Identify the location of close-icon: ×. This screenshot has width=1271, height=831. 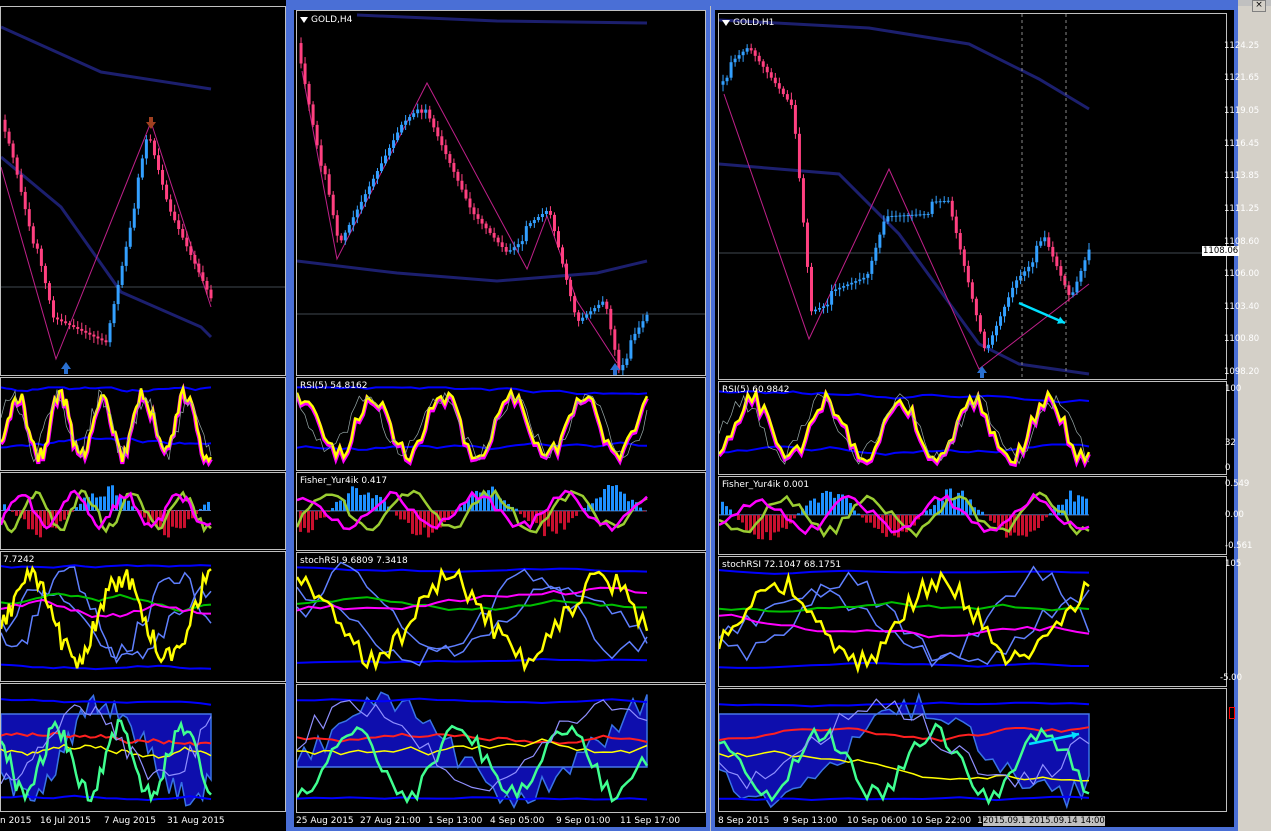
(1259, 6).